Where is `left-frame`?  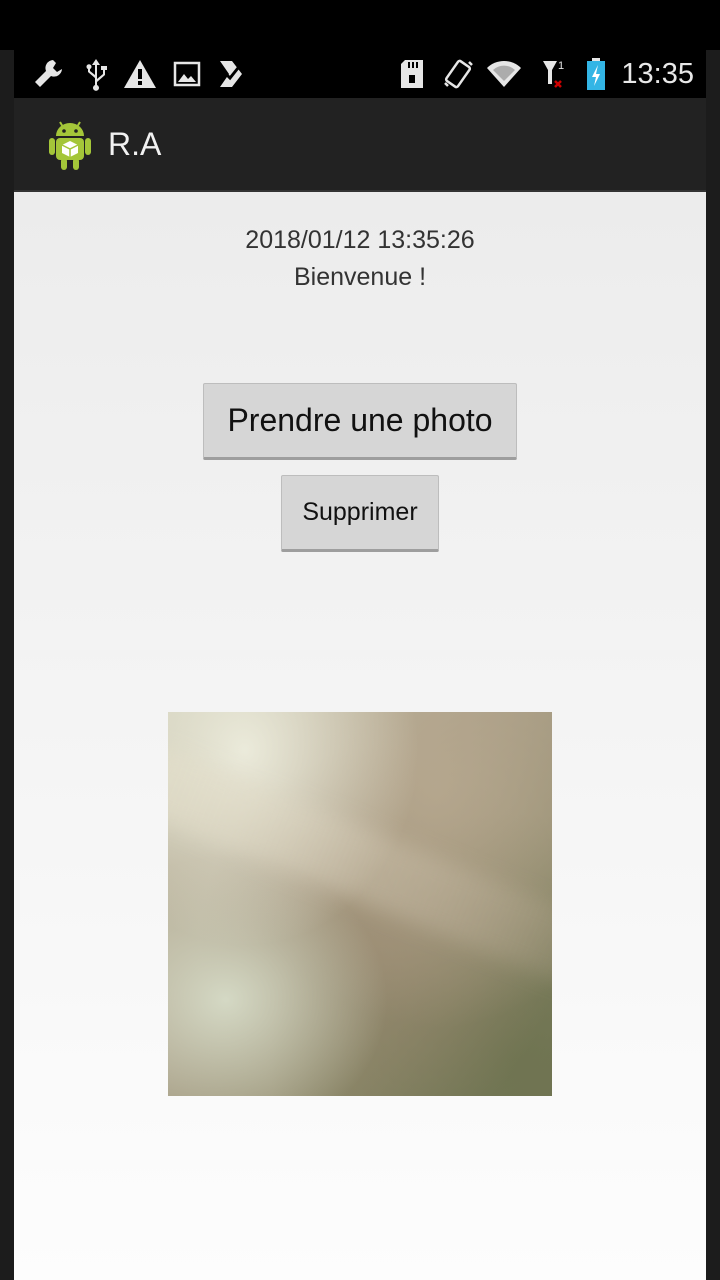 left-frame is located at coordinates (7, 665).